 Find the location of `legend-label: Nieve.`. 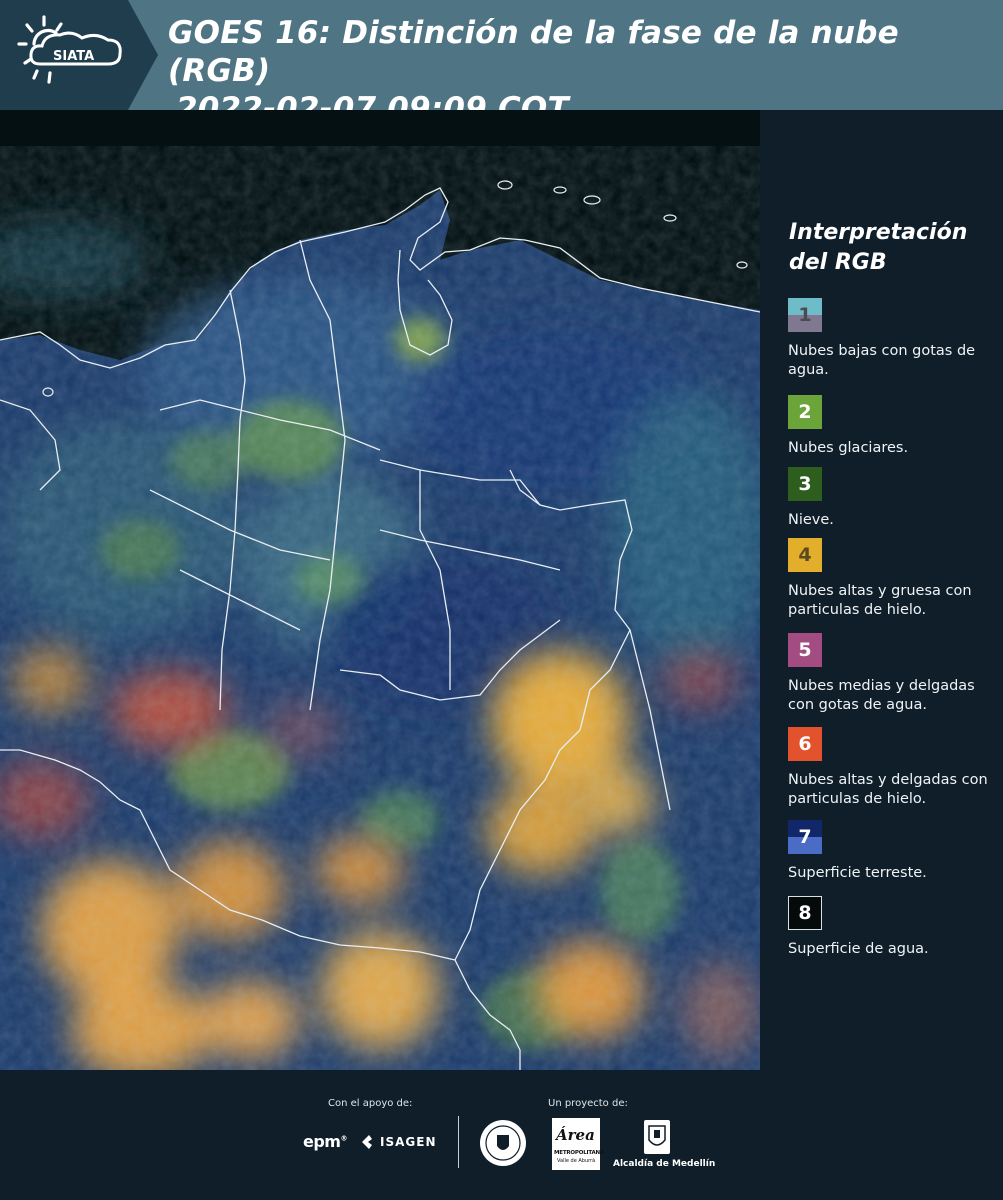

legend-label: Nieve. is located at coordinates (811, 520).